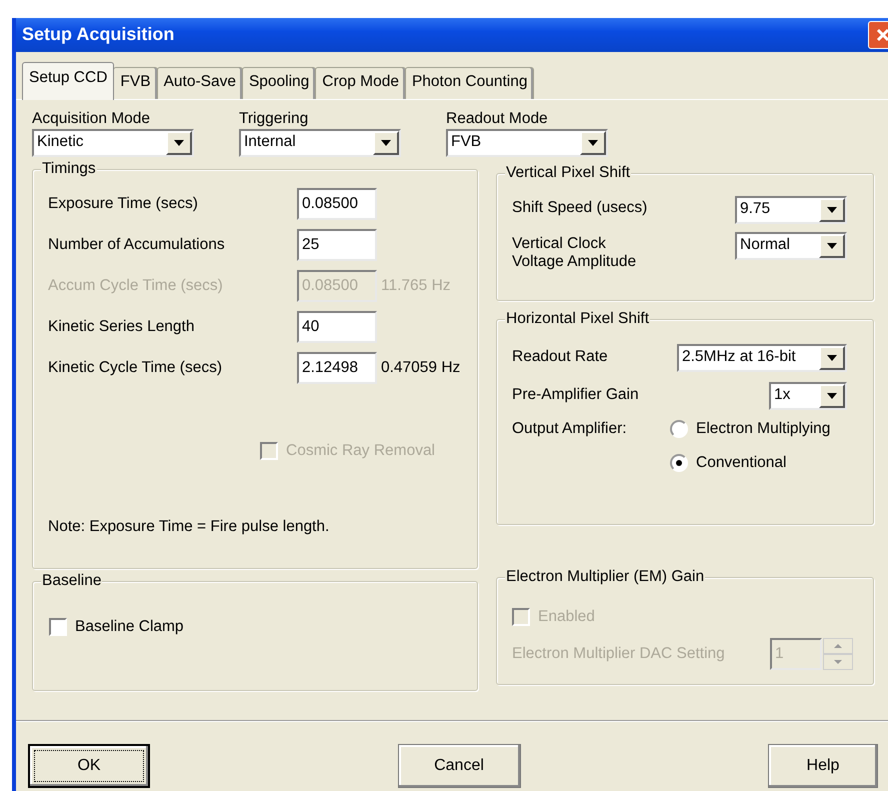  What do you see at coordinates (527, 142) in the screenshot?
I see `dropdown: FVB` at bounding box center [527, 142].